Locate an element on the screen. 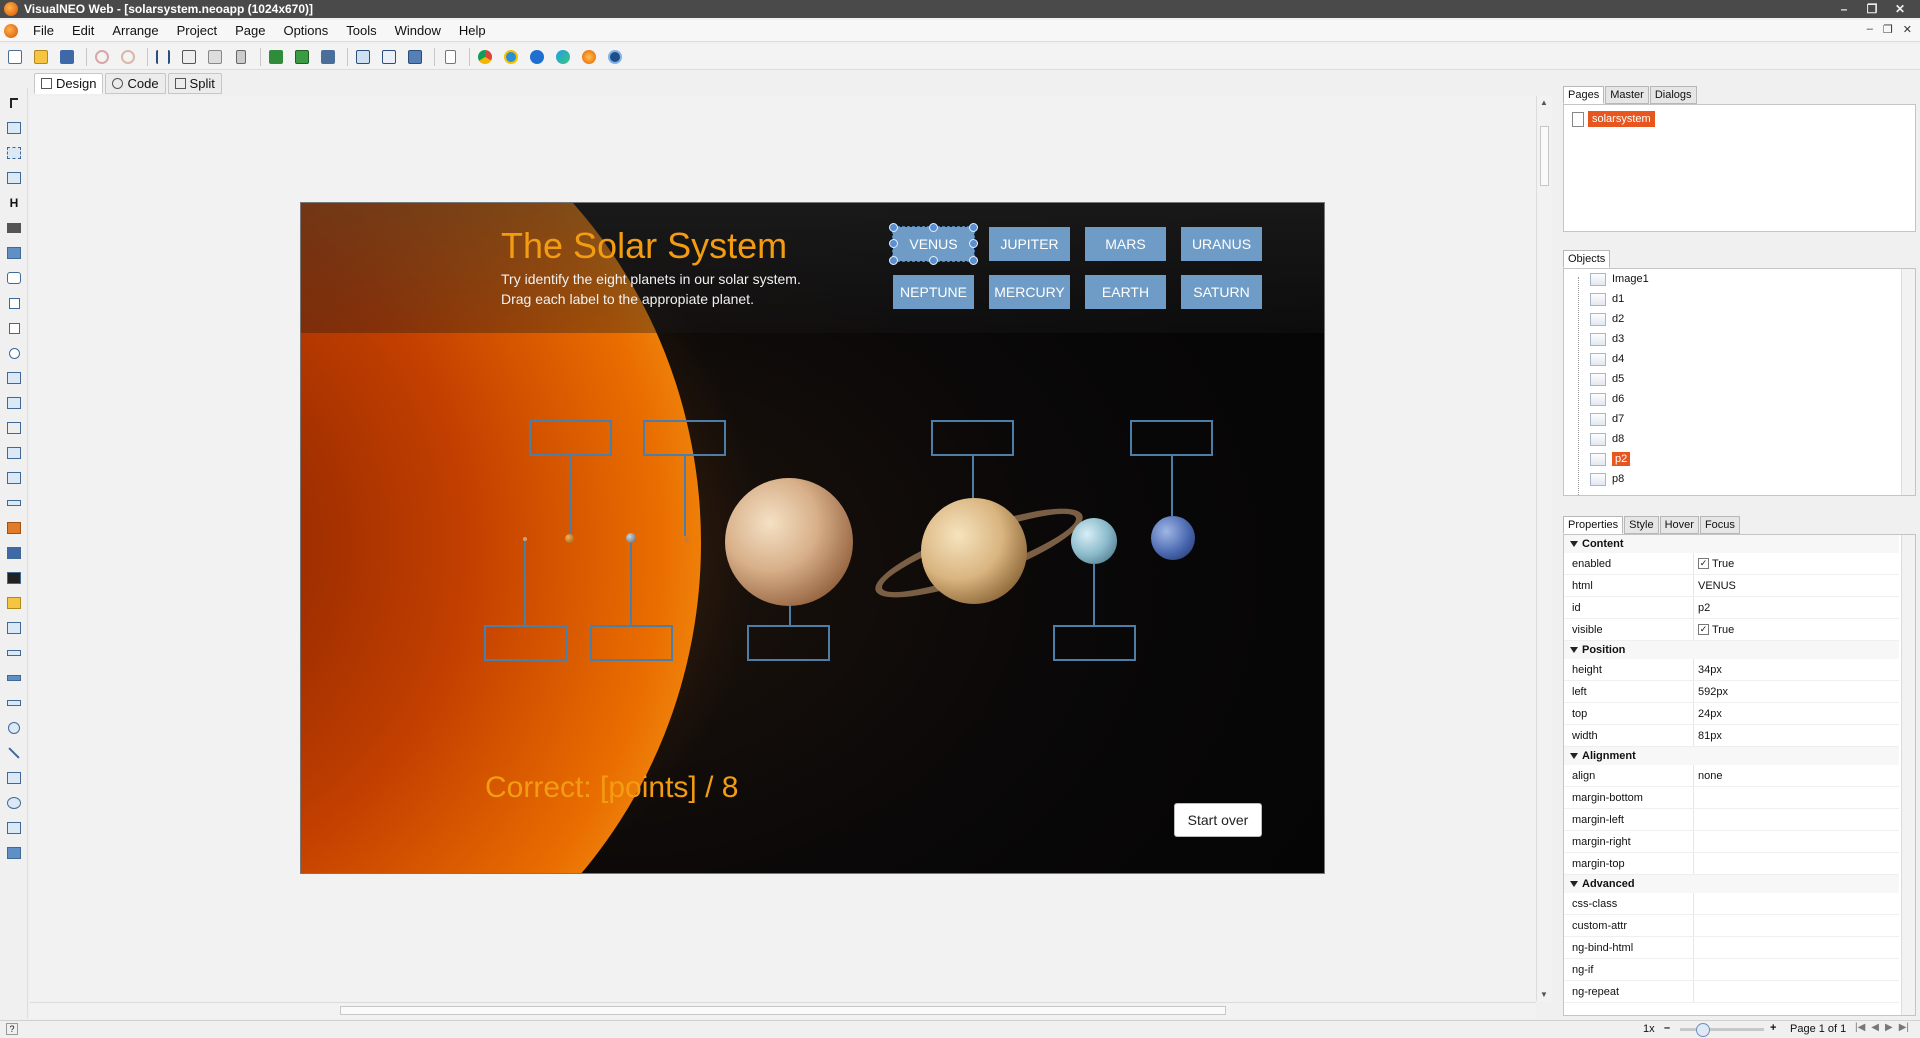 Image resolution: width=1920 pixels, height=1038 pixels. prop-id: id p2 is located at coordinates (1731, 608).